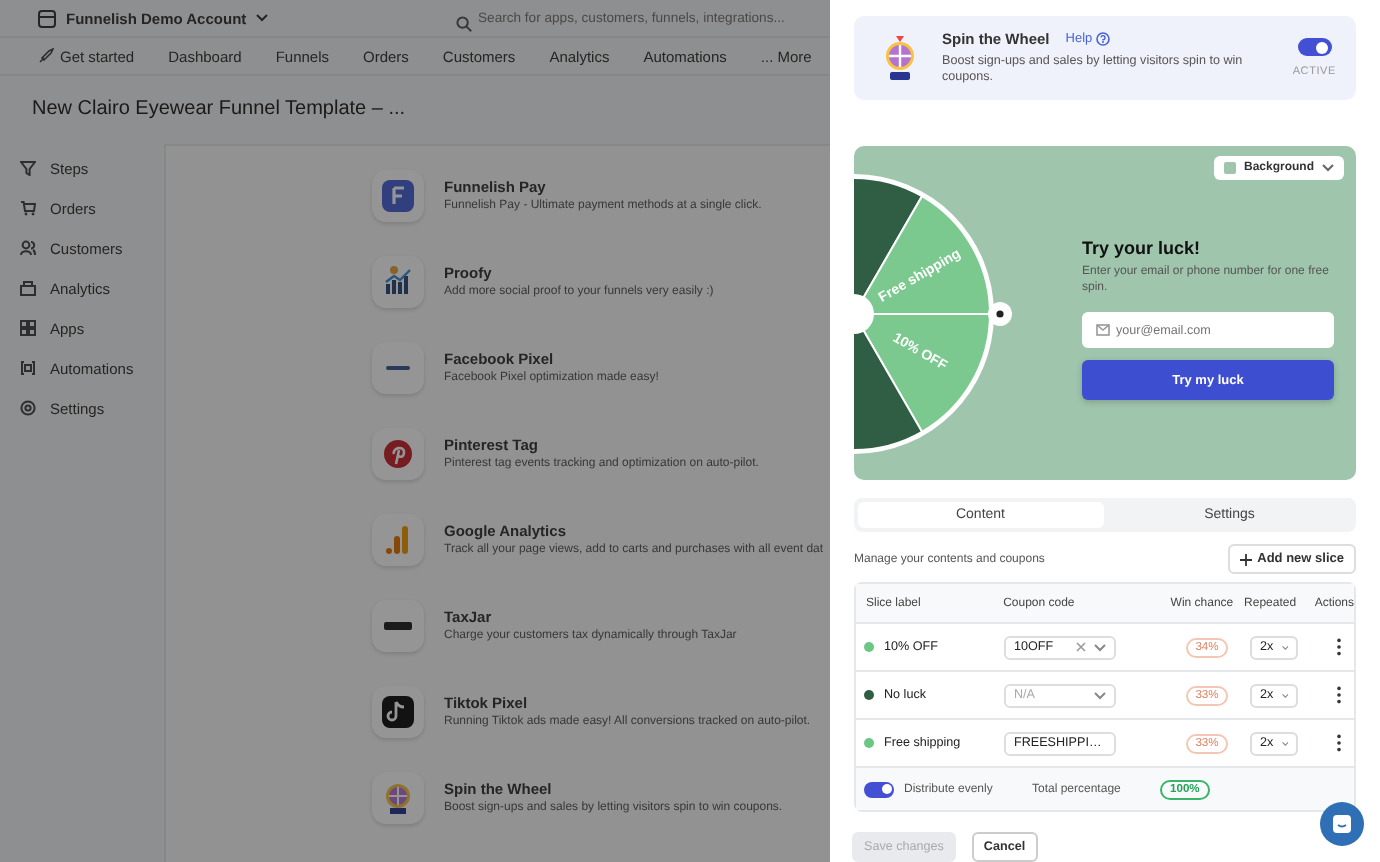 The image size is (1380, 862). What do you see at coordinates (1314, 47) in the screenshot?
I see `active-toggle` at bounding box center [1314, 47].